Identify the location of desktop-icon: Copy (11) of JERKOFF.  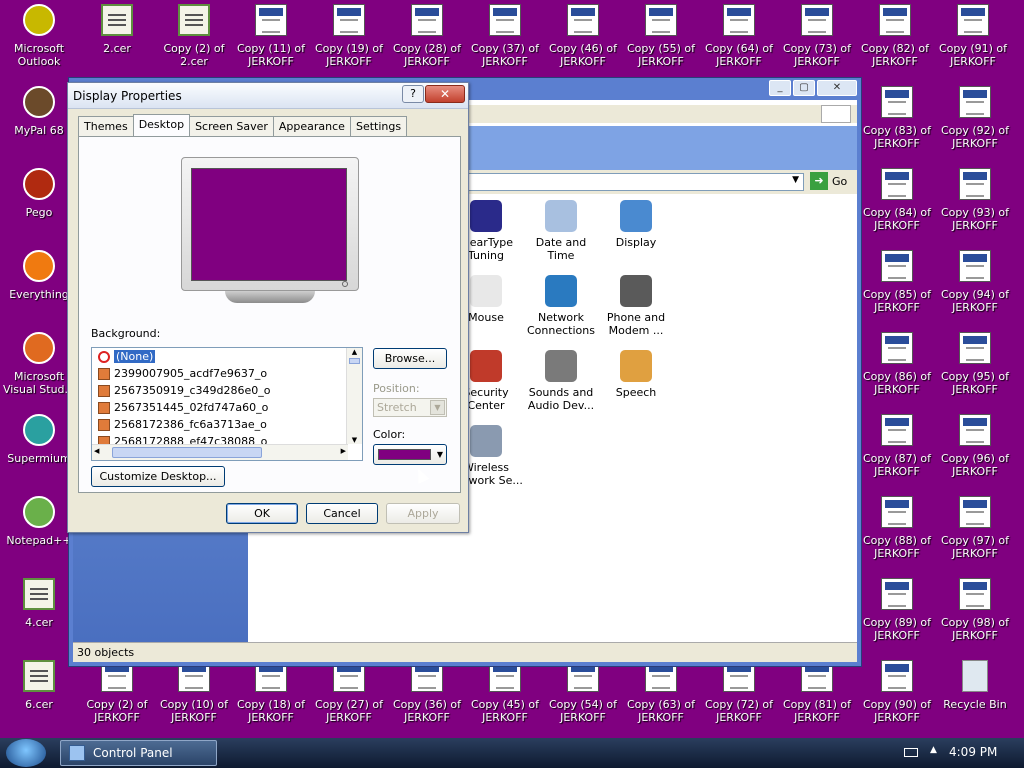
(271, 36).